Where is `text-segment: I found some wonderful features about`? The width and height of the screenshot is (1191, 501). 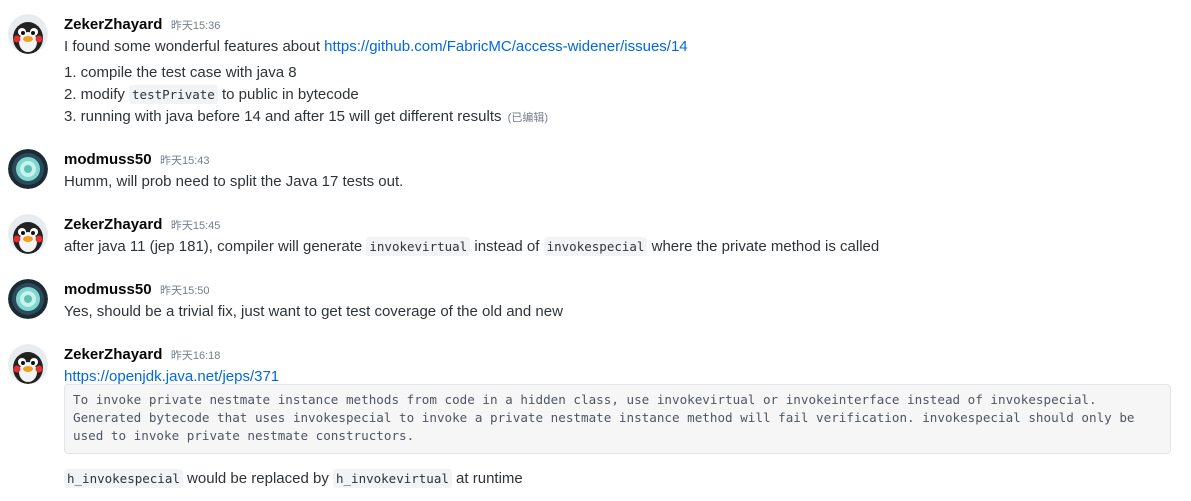
text-segment: I found some wonderful features about is located at coordinates (194, 46).